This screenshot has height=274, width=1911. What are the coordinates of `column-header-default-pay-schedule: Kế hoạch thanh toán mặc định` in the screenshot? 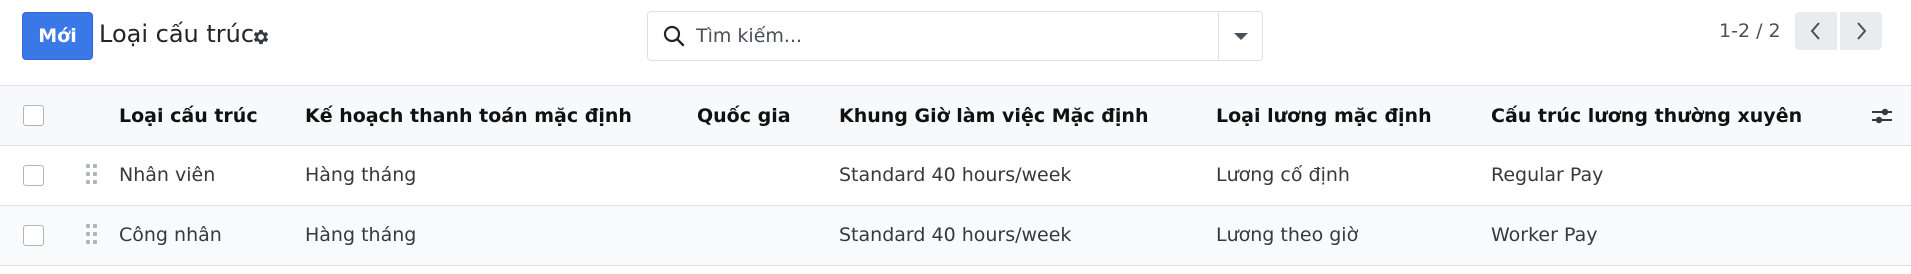 It's located at (468, 116).